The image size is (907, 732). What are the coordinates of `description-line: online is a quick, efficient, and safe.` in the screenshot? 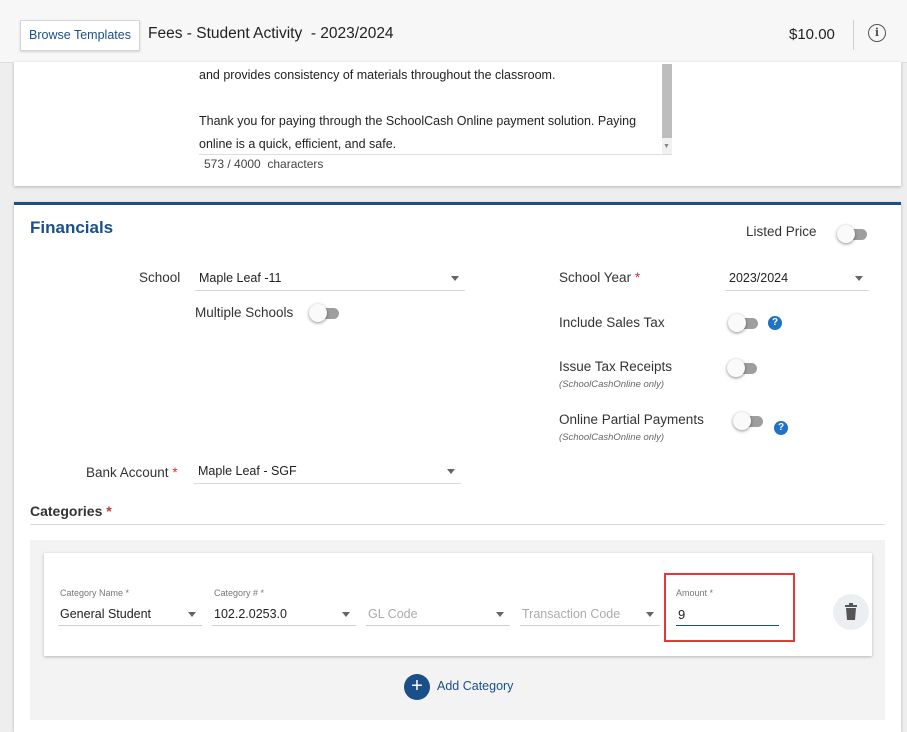 It's located at (298, 144).